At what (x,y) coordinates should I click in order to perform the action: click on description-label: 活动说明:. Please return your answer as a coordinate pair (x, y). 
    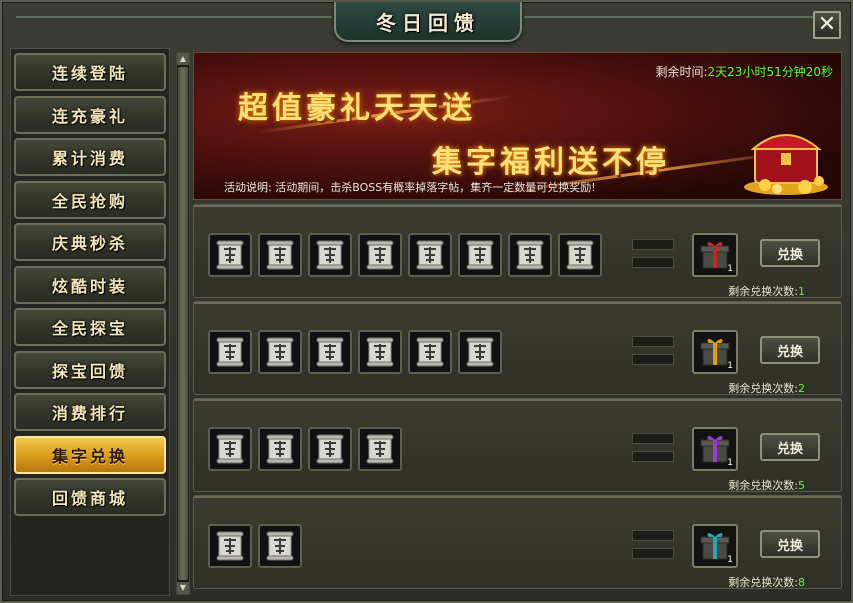
    Looking at the image, I should click on (248, 187).